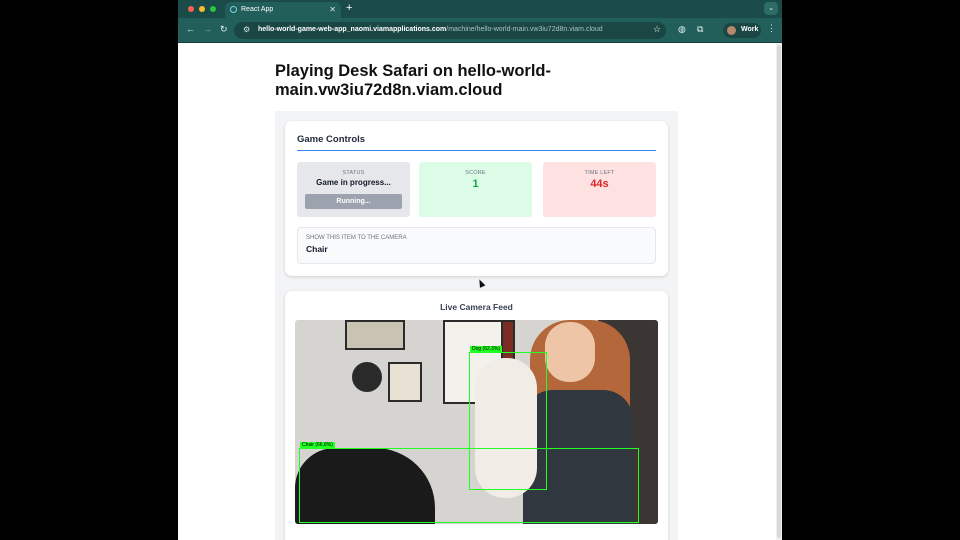 The height and width of the screenshot is (540, 960). What do you see at coordinates (367, 377) in the screenshot?
I see `camera-clock` at bounding box center [367, 377].